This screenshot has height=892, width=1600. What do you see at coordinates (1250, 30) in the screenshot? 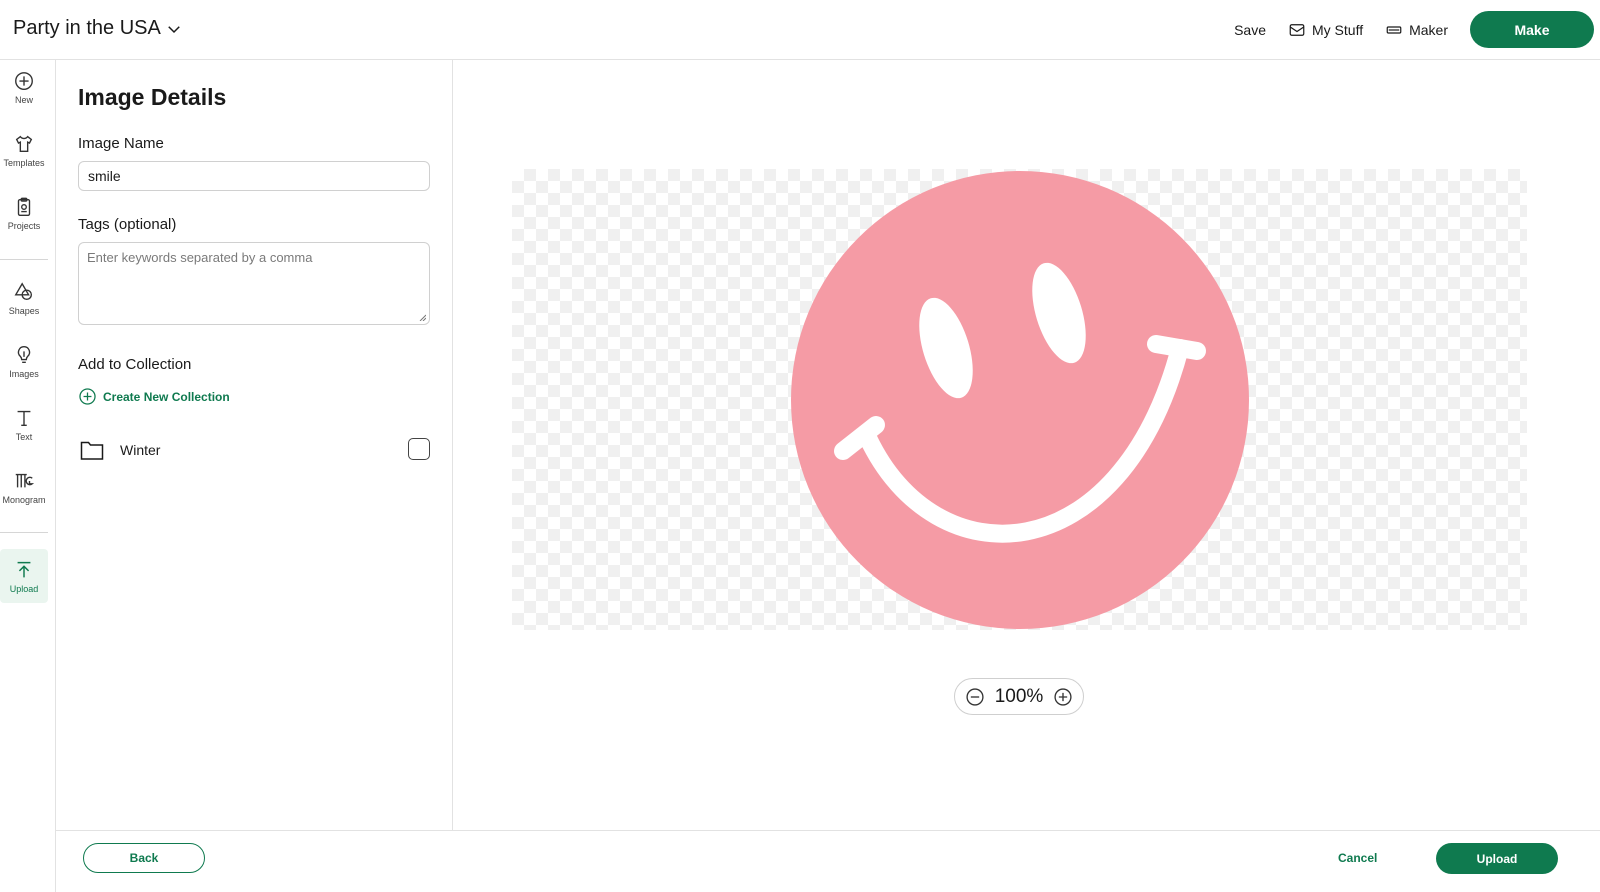
I see `save-button: Save` at bounding box center [1250, 30].